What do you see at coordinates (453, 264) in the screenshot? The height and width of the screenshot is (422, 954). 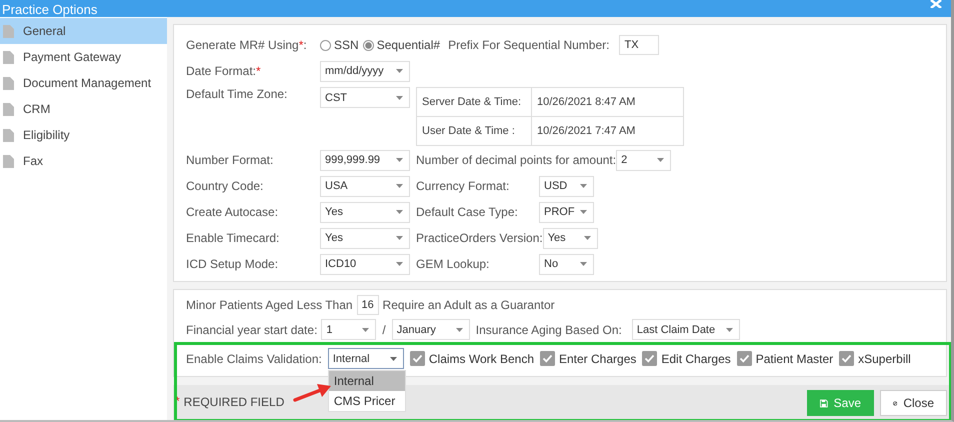 I see `field-label: GEM Lookup:` at bounding box center [453, 264].